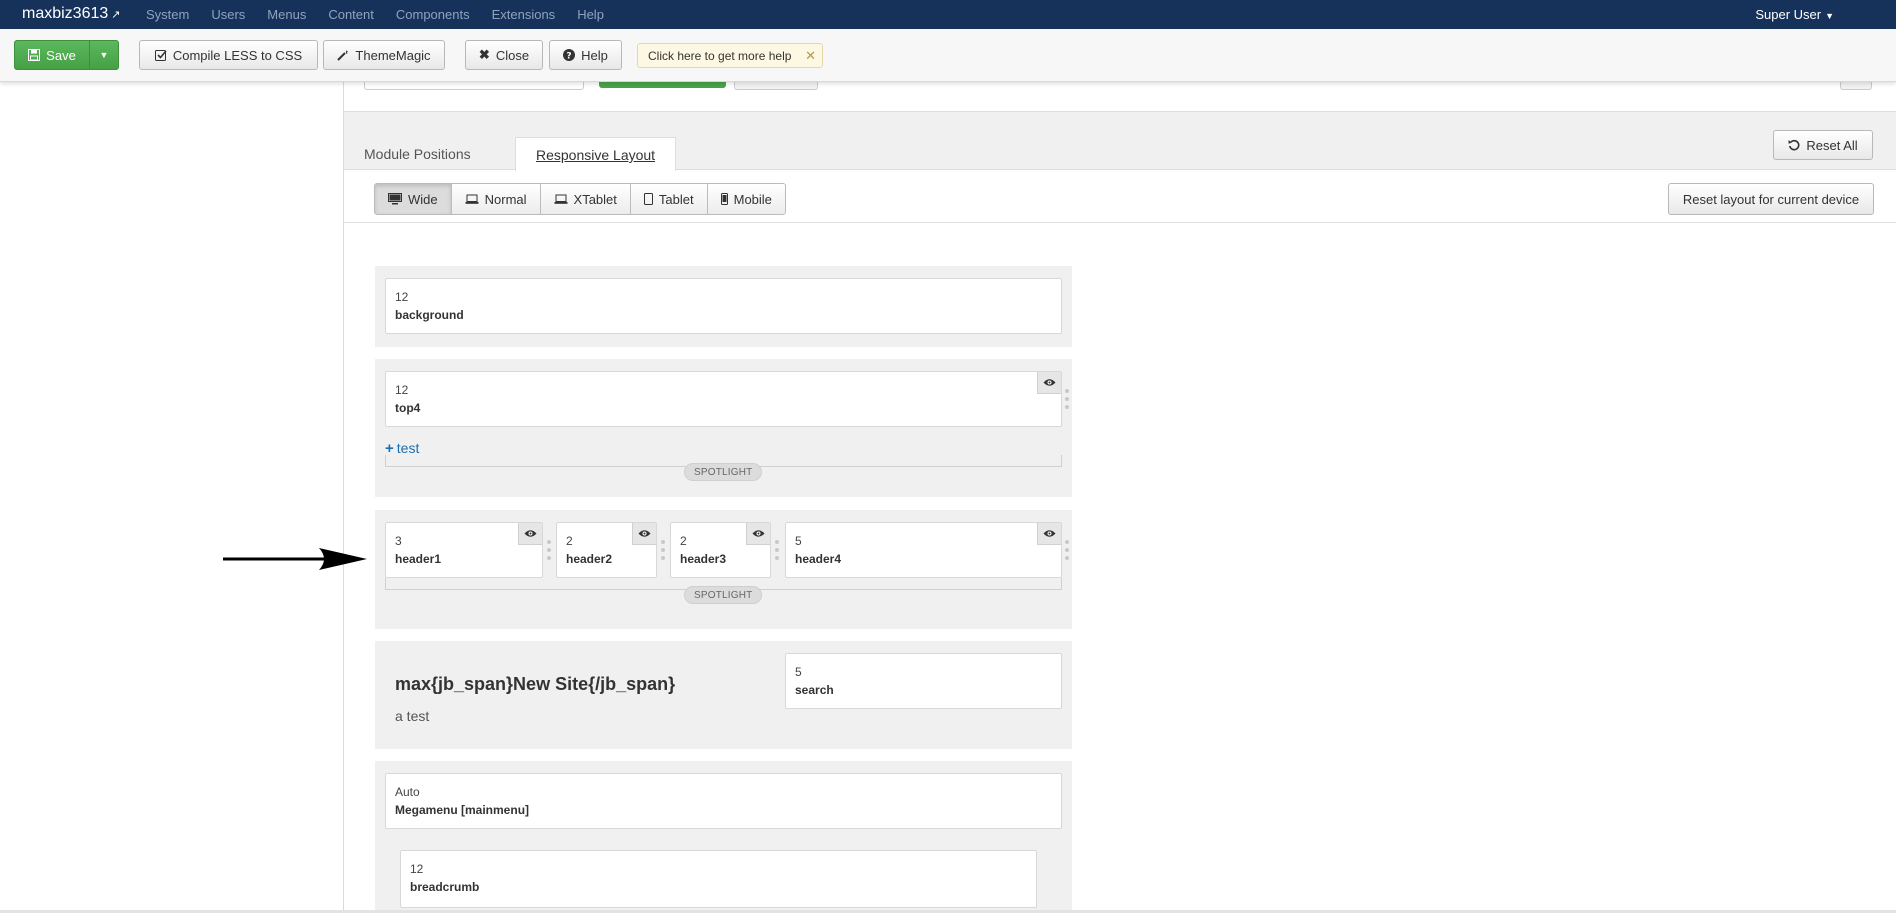  I want to click on hidden-green-button, so click(662, 85).